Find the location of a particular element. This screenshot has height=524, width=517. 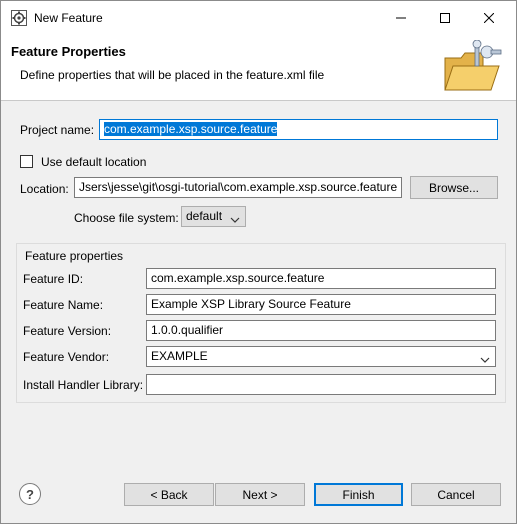

next-button: Next > is located at coordinates (260, 494).